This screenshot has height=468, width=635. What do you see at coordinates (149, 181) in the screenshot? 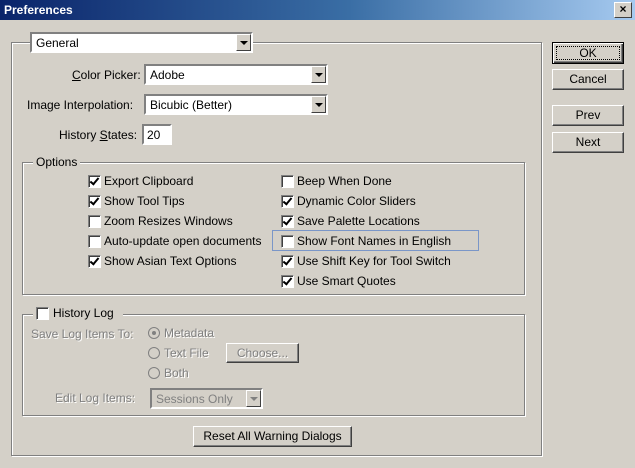
I see `checkbox-label: Export Clipboard` at bounding box center [149, 181].